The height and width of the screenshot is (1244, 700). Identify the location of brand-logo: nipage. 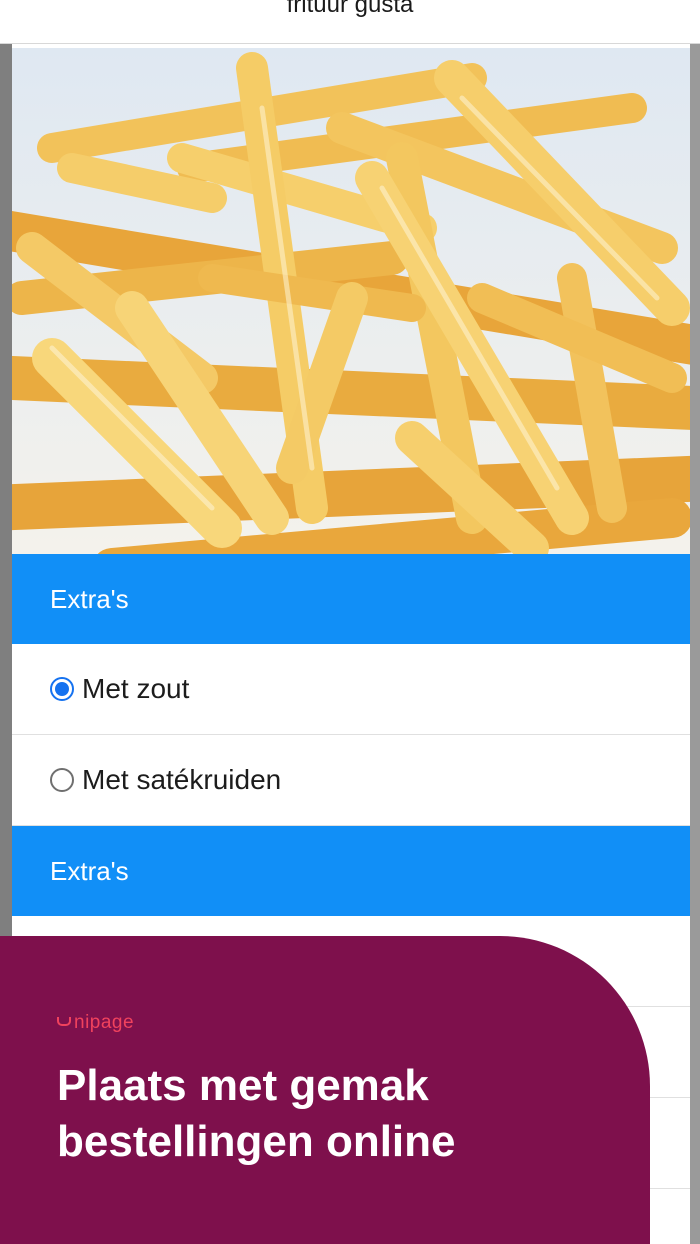
(95, 1023).